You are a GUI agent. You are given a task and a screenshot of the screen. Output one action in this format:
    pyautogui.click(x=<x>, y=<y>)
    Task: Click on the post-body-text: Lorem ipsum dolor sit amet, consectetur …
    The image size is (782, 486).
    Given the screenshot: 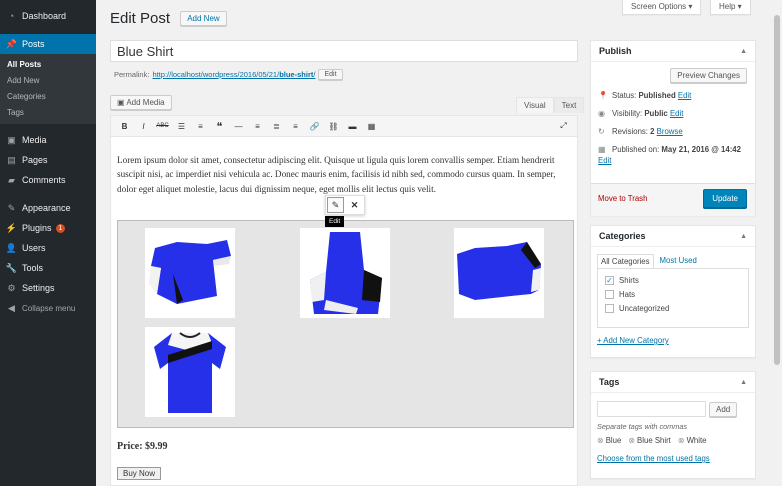 What is the action you would take?
    pyautogui.click(x=343, y=174)
    